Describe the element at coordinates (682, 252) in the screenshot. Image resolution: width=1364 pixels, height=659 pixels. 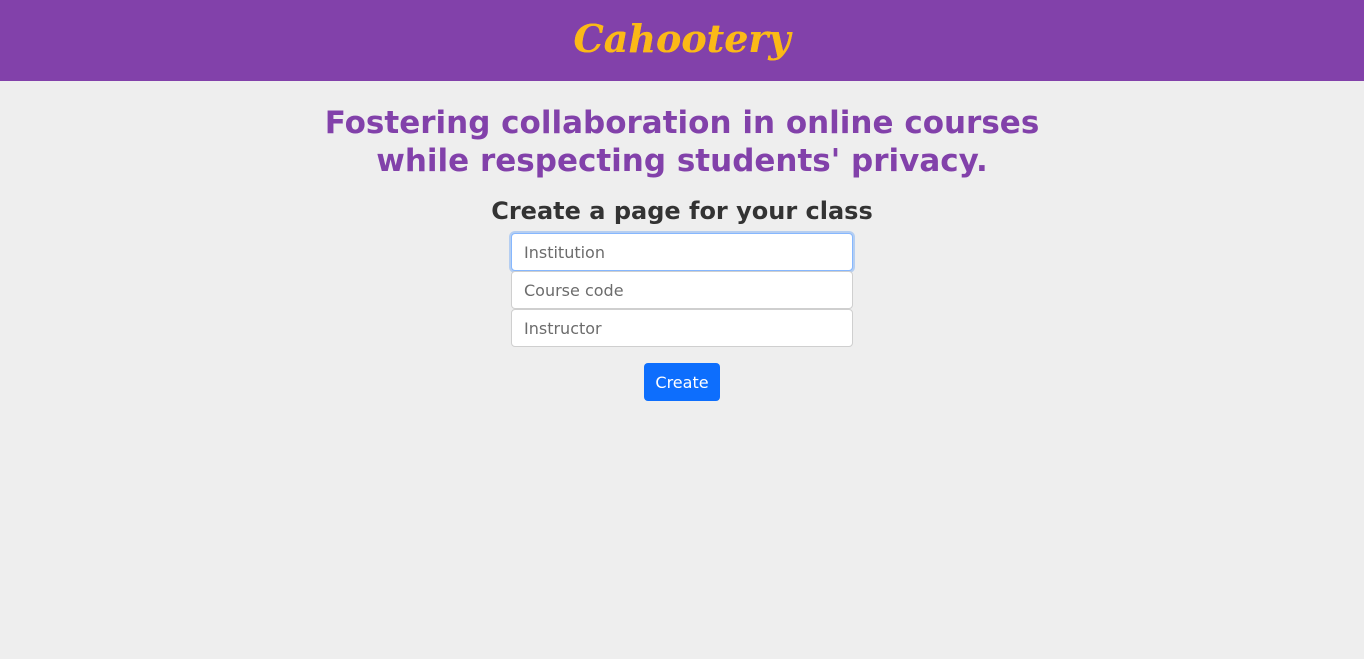
I see `institution-input` at that location.